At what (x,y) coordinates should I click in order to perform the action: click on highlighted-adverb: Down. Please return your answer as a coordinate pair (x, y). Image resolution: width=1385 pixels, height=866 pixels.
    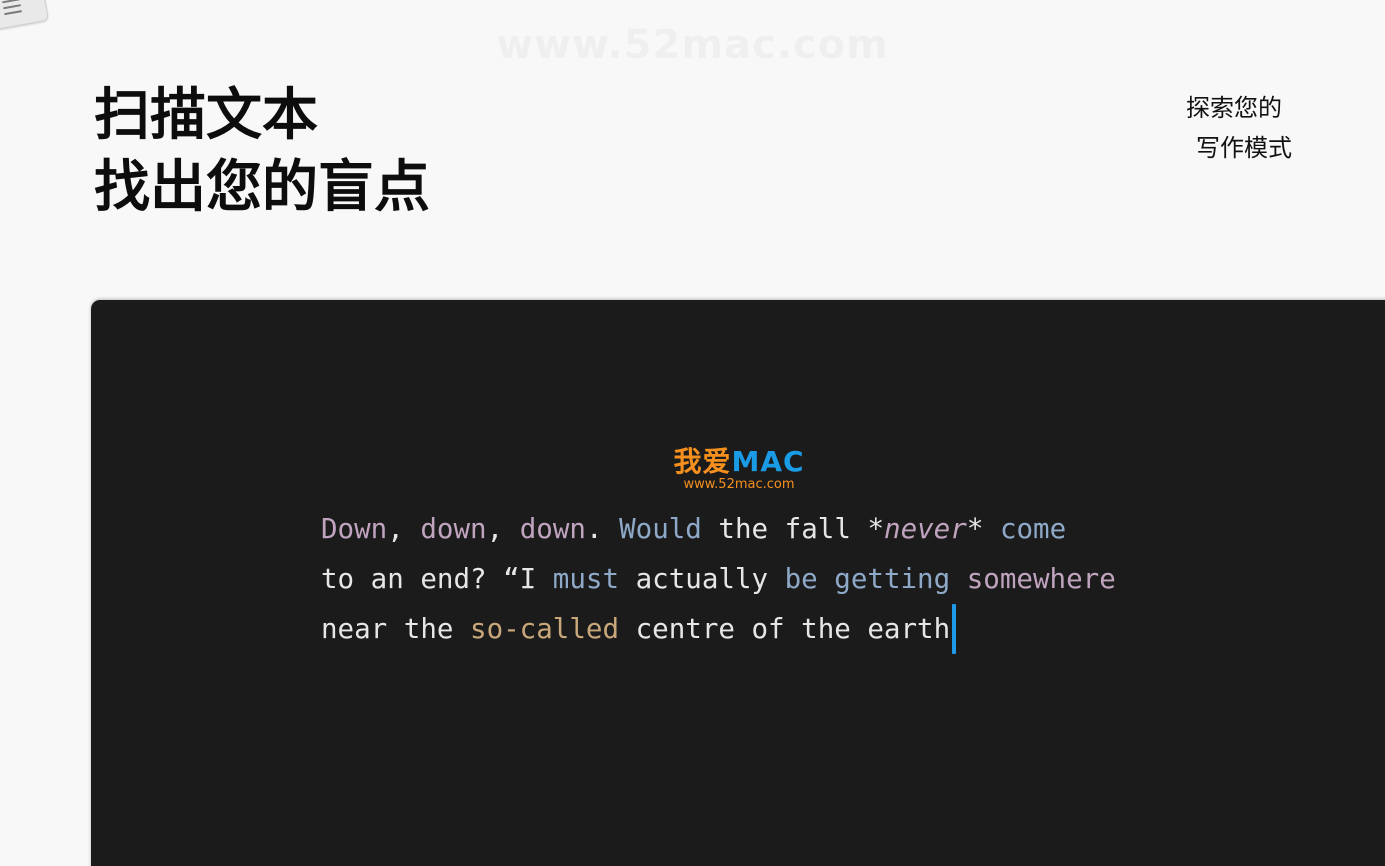
    Looking at the image, I should click on (354, 529).